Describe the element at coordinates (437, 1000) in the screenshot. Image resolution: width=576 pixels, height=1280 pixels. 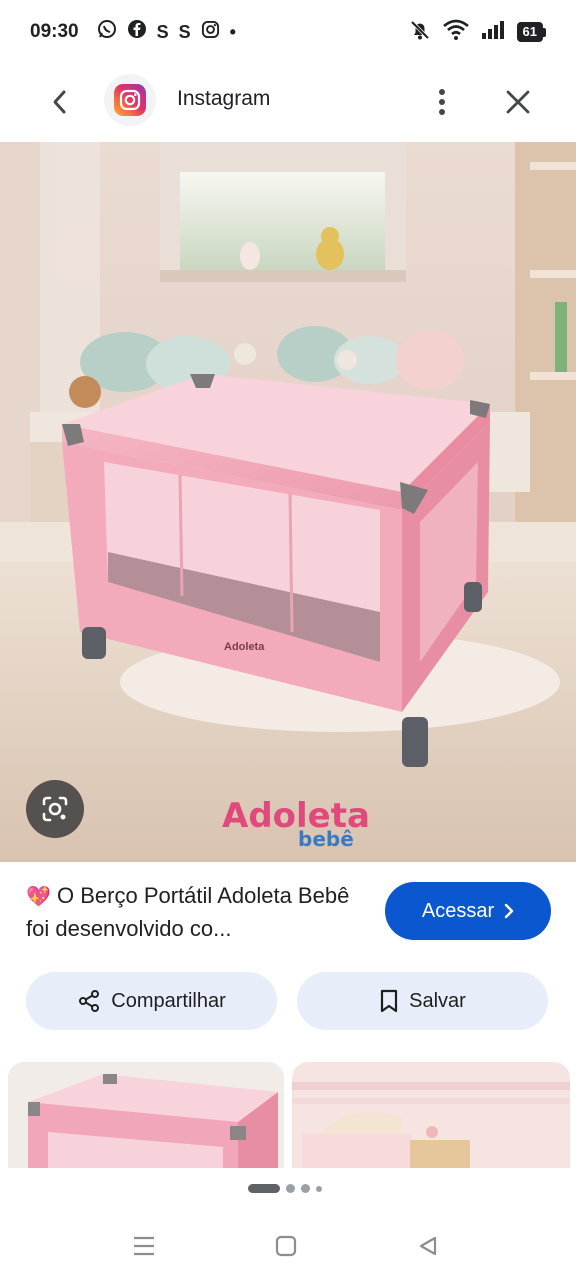
I see `save-button-label: Salvar` at that location.